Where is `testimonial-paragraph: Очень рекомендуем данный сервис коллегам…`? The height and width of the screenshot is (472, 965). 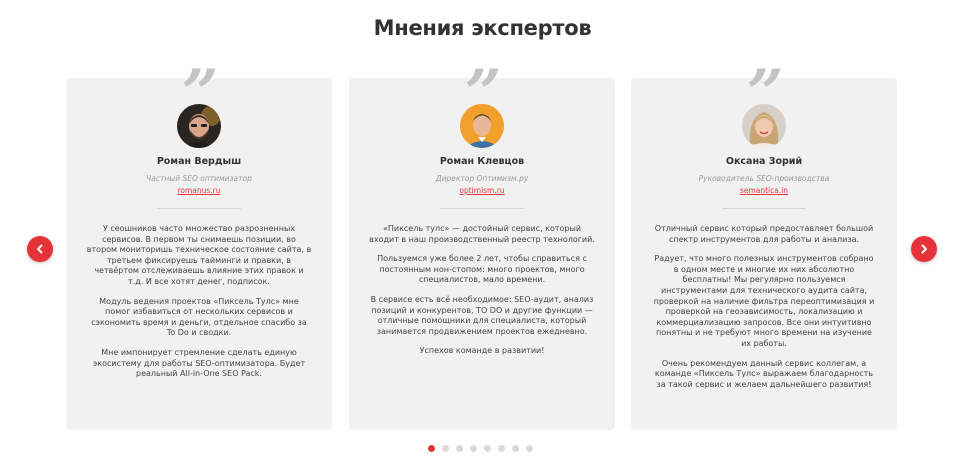
testimonial-paragraph: Очень рекомендуем данный сервис коллегам… is located at coordinates (764, 373).